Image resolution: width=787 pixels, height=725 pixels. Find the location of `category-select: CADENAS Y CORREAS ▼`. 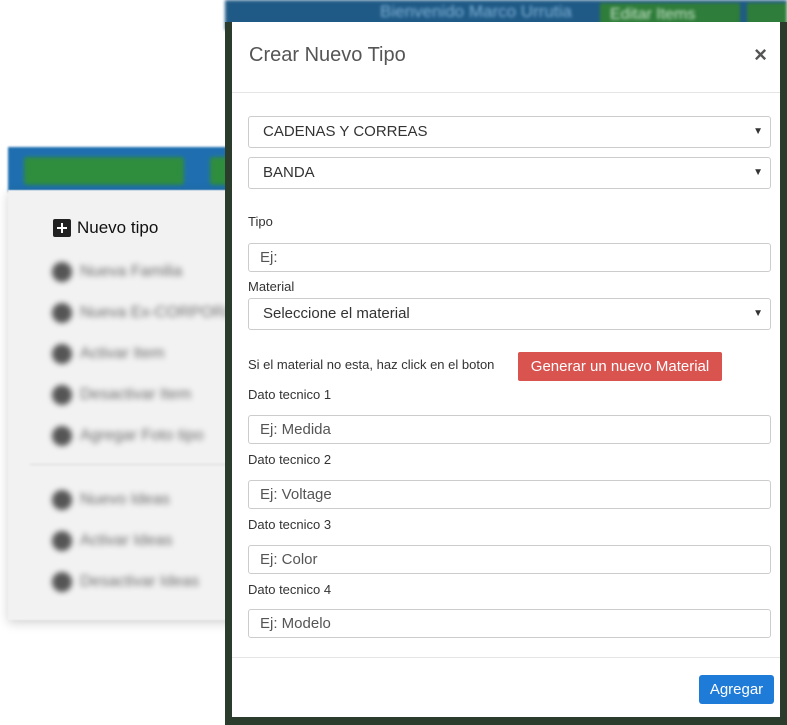

category-select: CADENAS Y CORREAS ▼ is located at coordinates (509, 132).